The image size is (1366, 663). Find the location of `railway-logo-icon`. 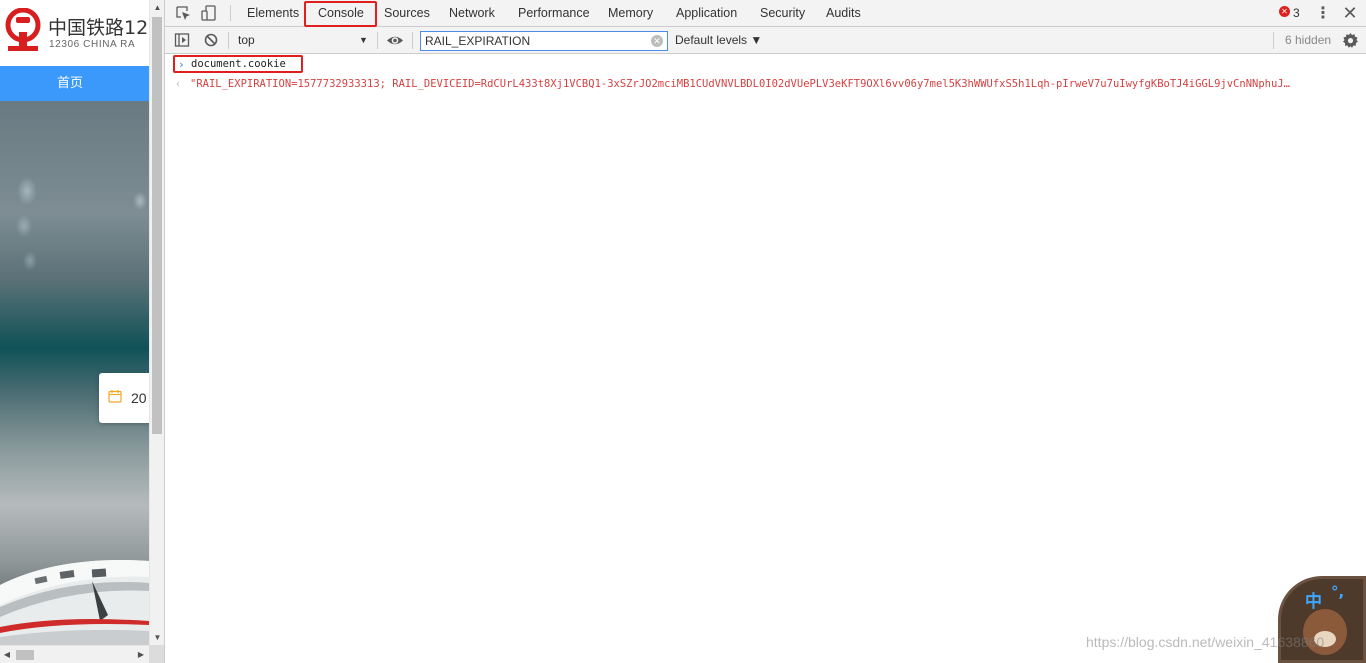

railway-logo-icon is located at coordinates (23, 29).